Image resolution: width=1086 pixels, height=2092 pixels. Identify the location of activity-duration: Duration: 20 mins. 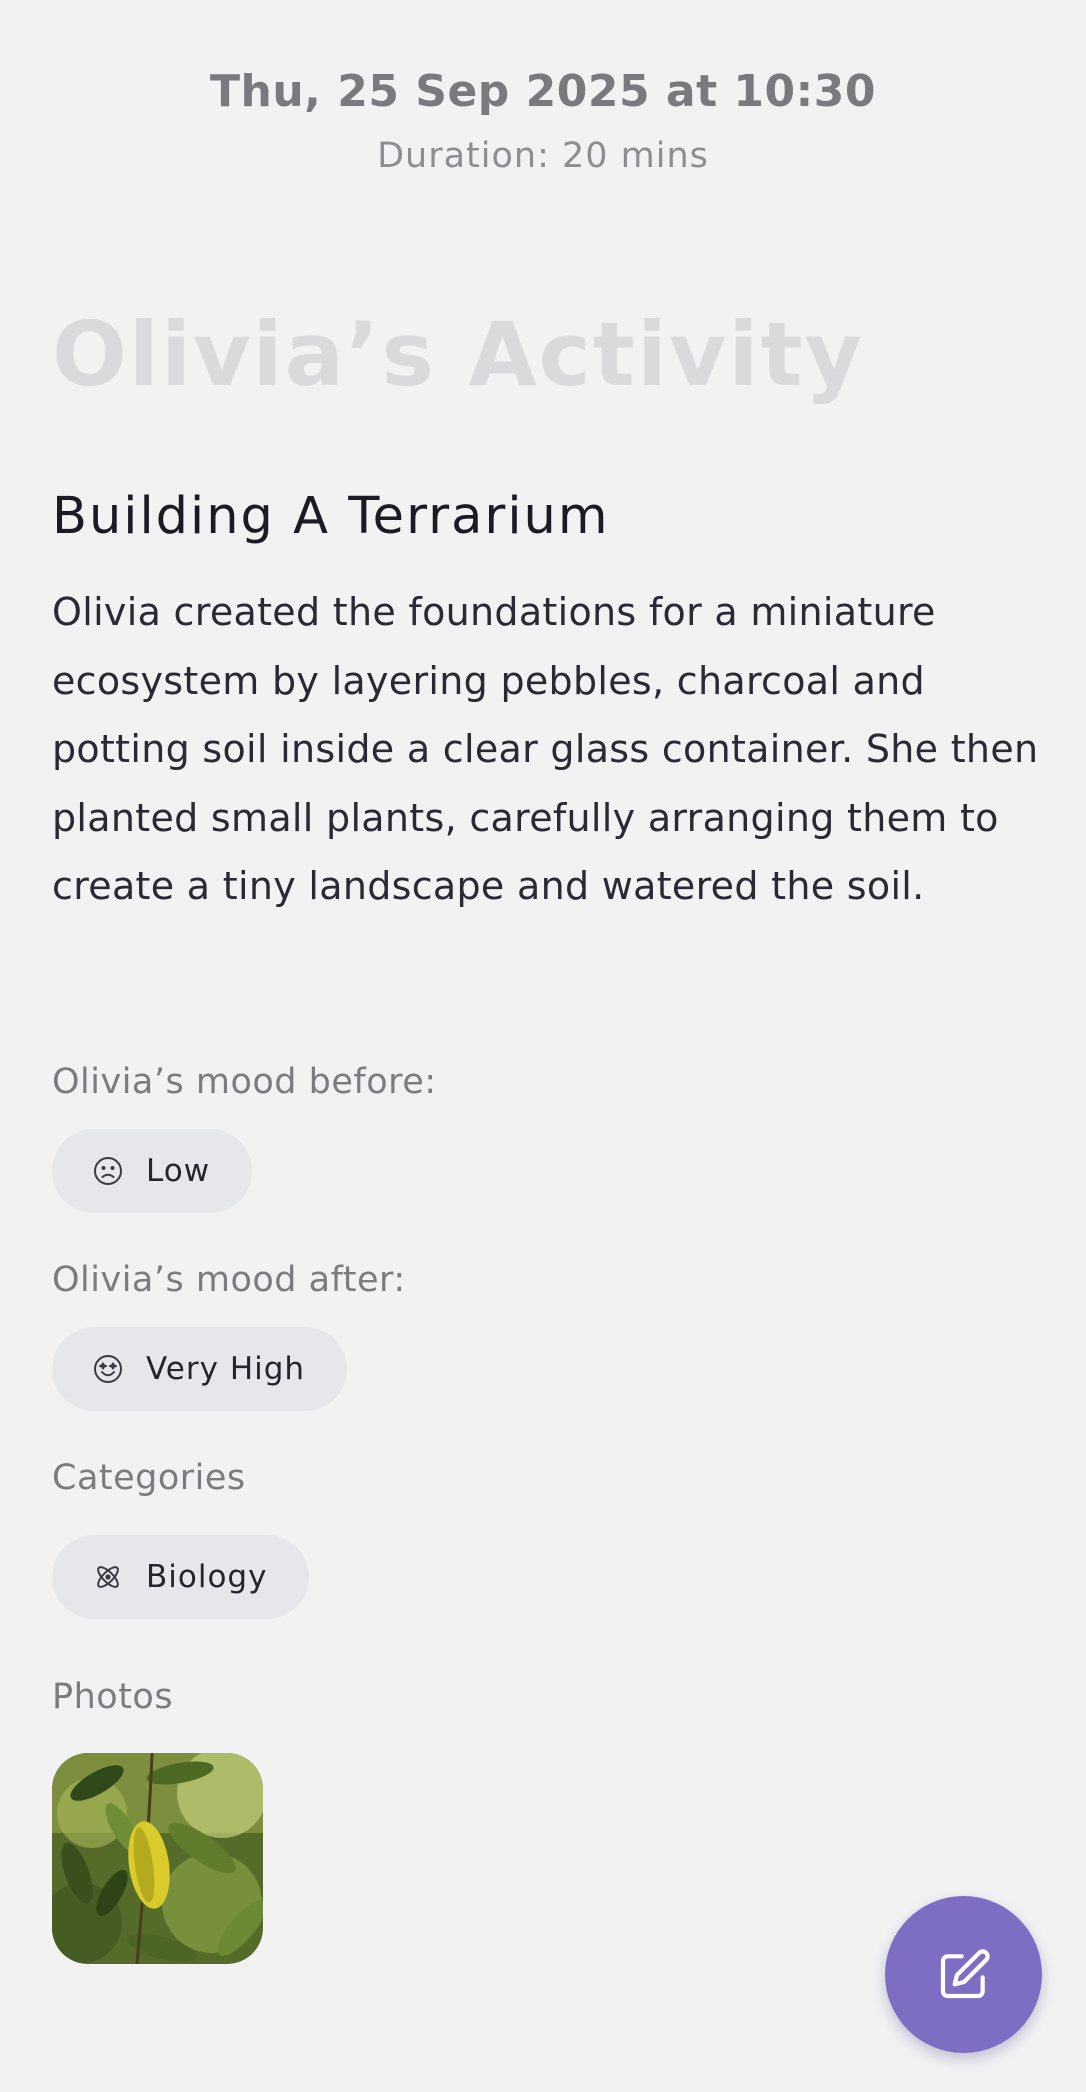
(543, 156).